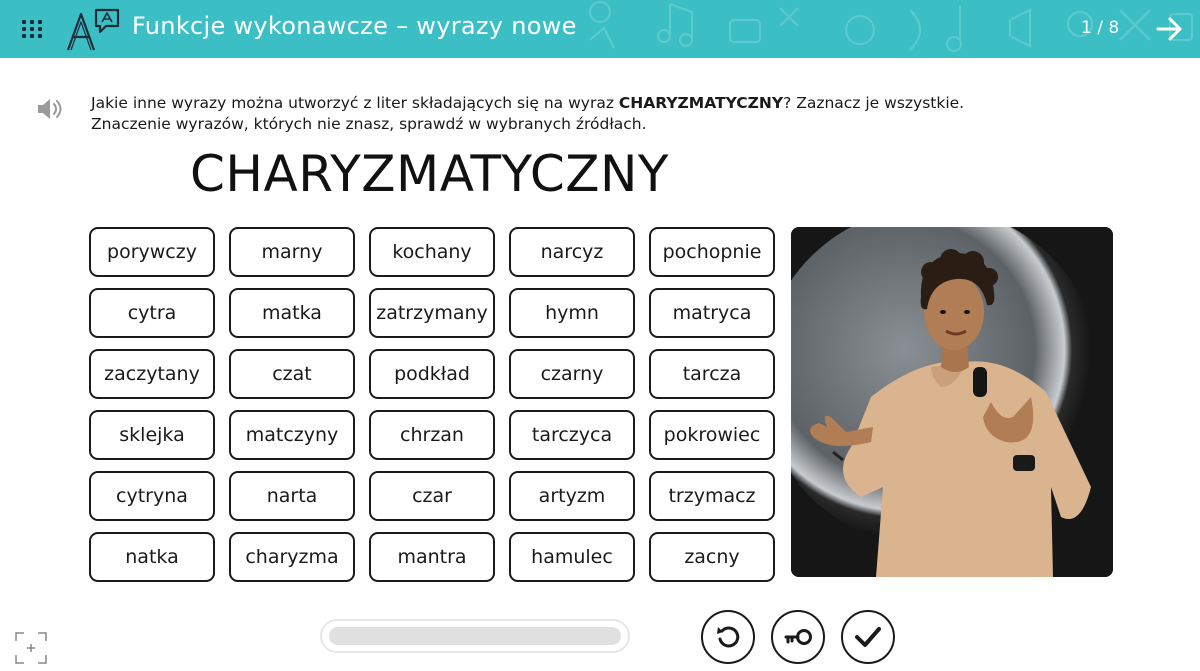 The width and height of the screenshot is (1200, 671). Describe the element at coordinates (292, 435) in the screenshot. I see `word-tile: matczyny` at that location.